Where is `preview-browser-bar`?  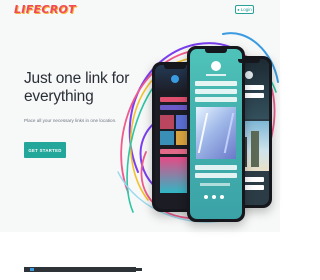
preview-browser-bar is located at coordinates (80, 269).